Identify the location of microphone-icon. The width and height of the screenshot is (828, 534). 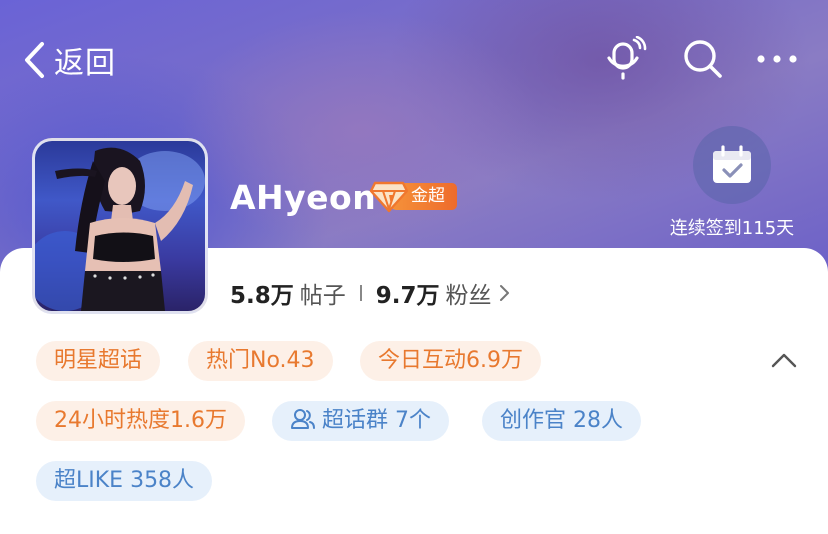
(627, 57).